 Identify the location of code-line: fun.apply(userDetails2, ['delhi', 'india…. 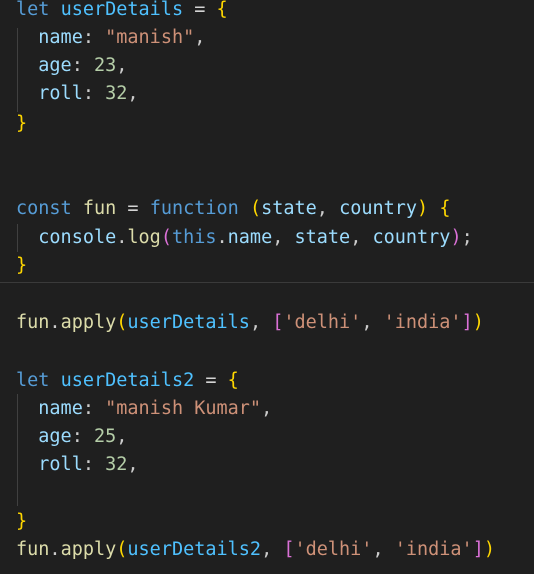
(255, 550).